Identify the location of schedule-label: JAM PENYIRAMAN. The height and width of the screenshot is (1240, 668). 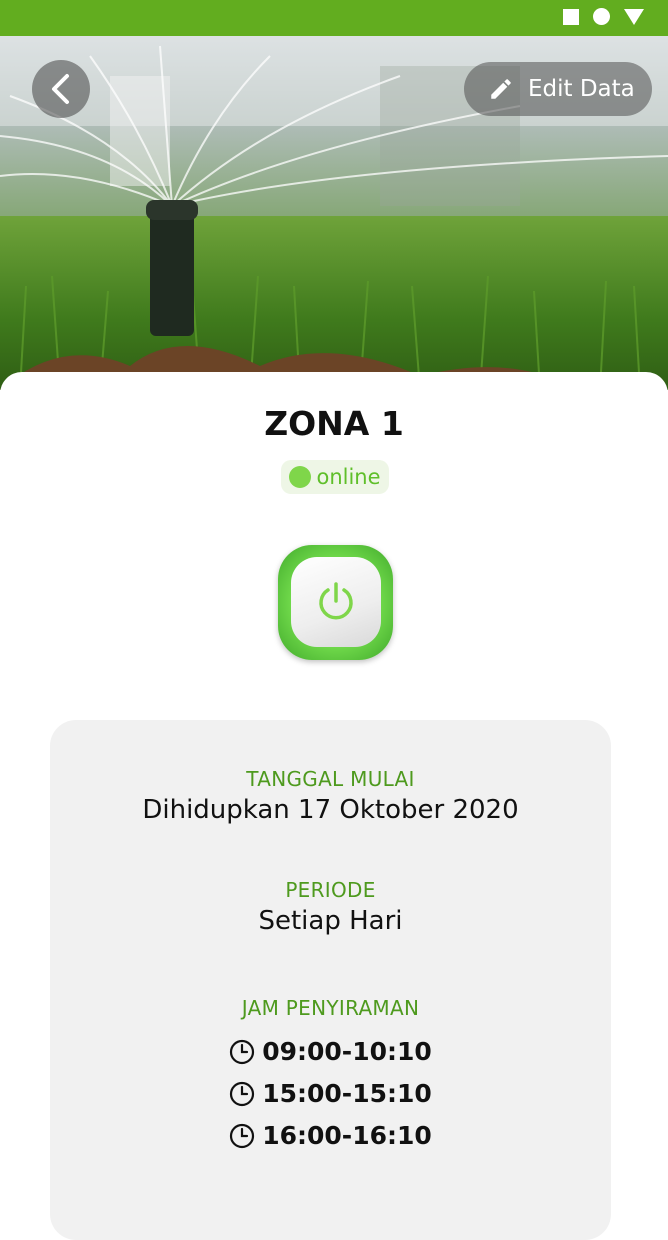
(330, 1008).